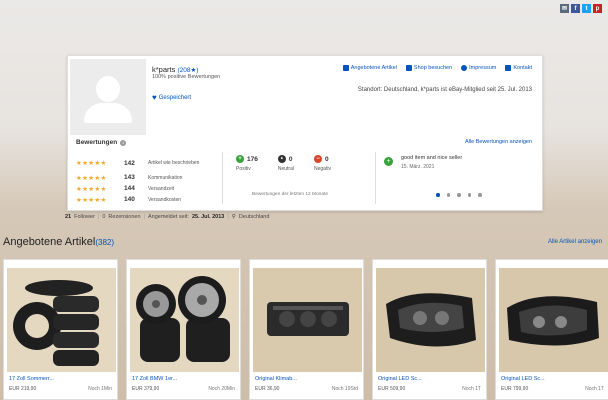  Describe the element at coordinates (222, 178) in the screenshot. I see `divider` at that location.